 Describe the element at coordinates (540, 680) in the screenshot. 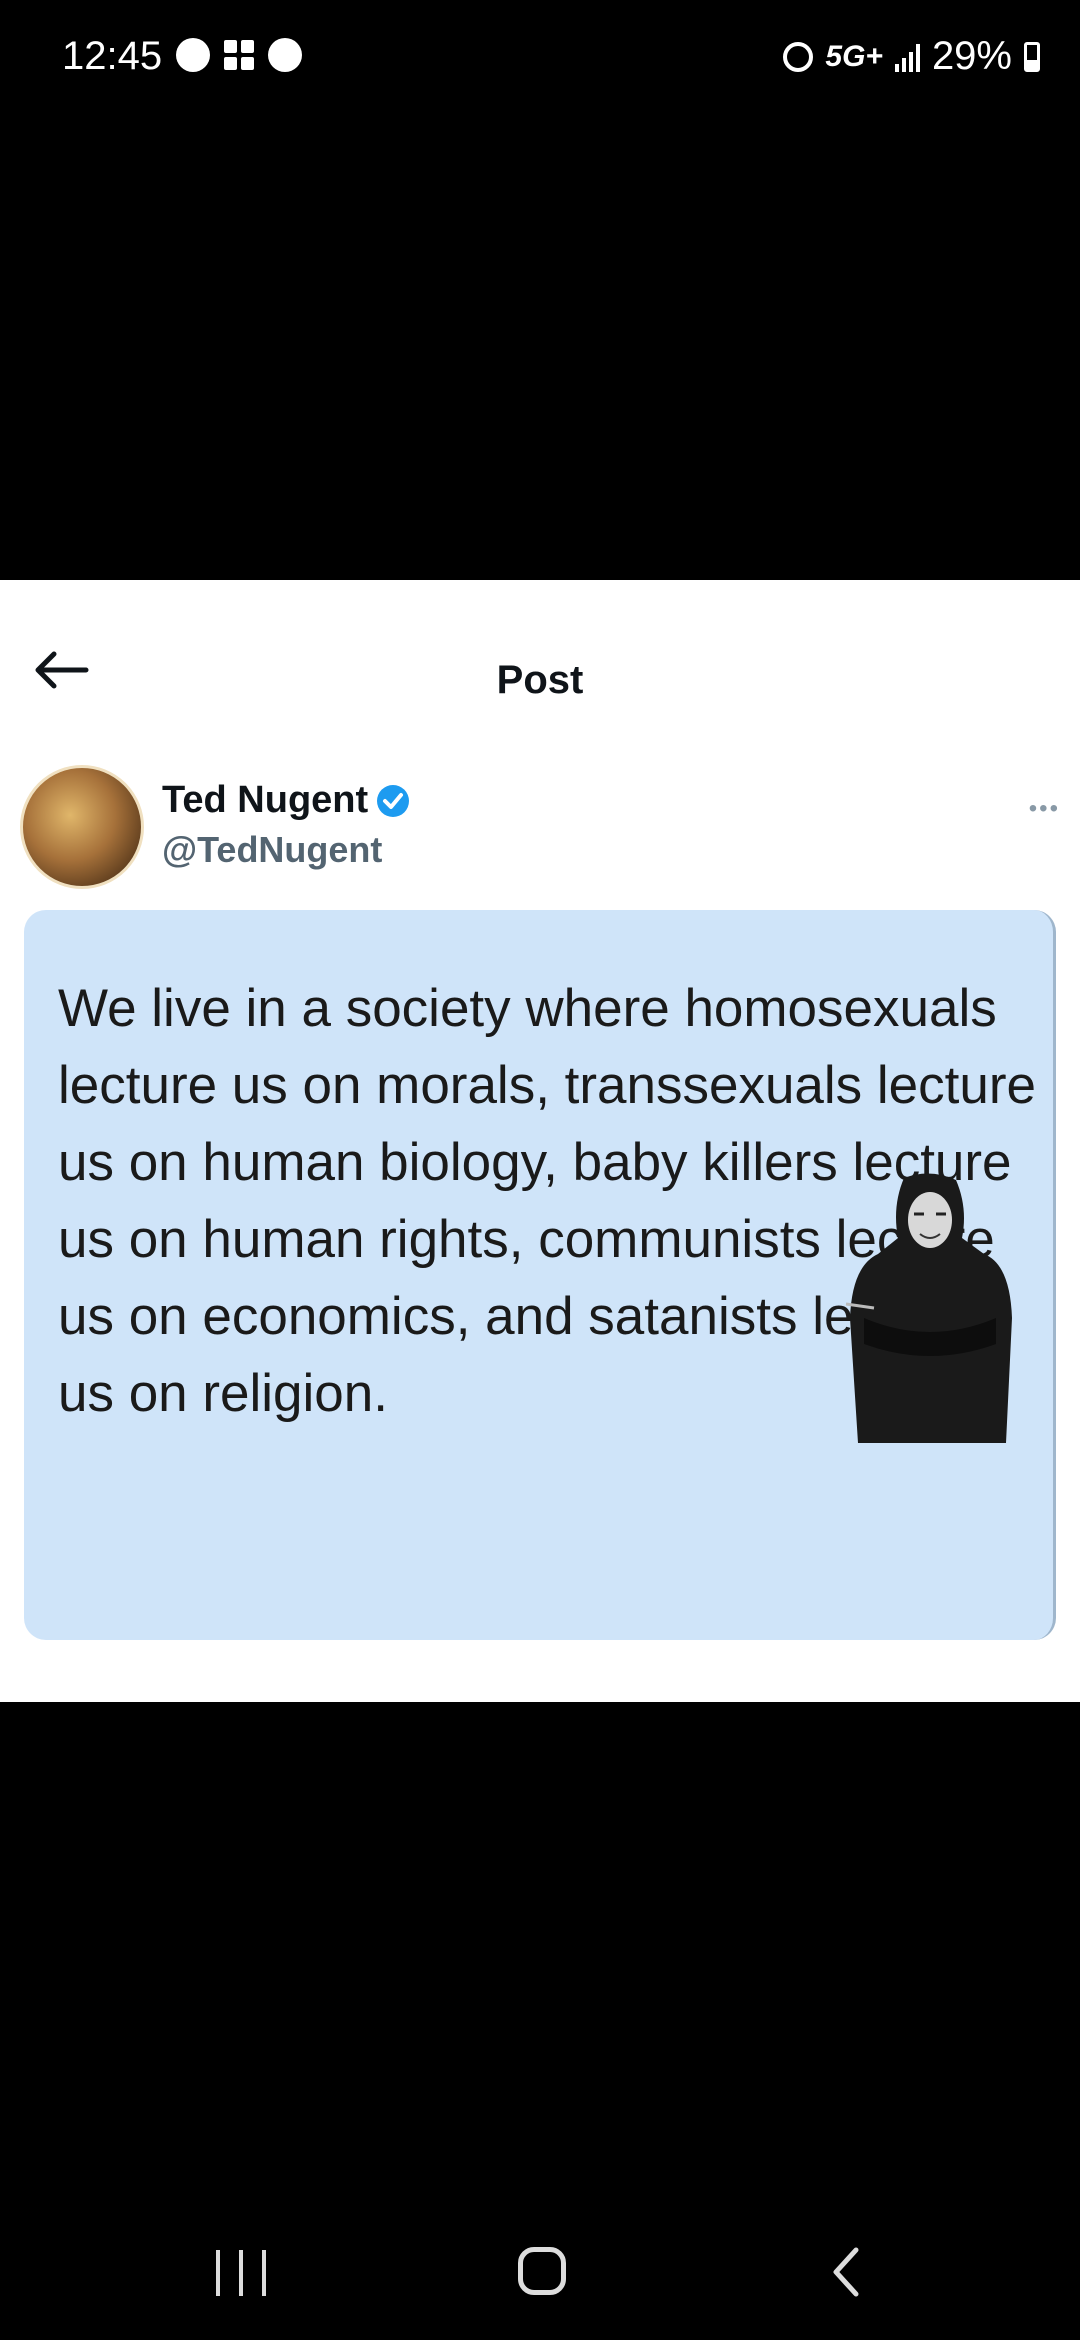

I see `page-title: Post` at that location.